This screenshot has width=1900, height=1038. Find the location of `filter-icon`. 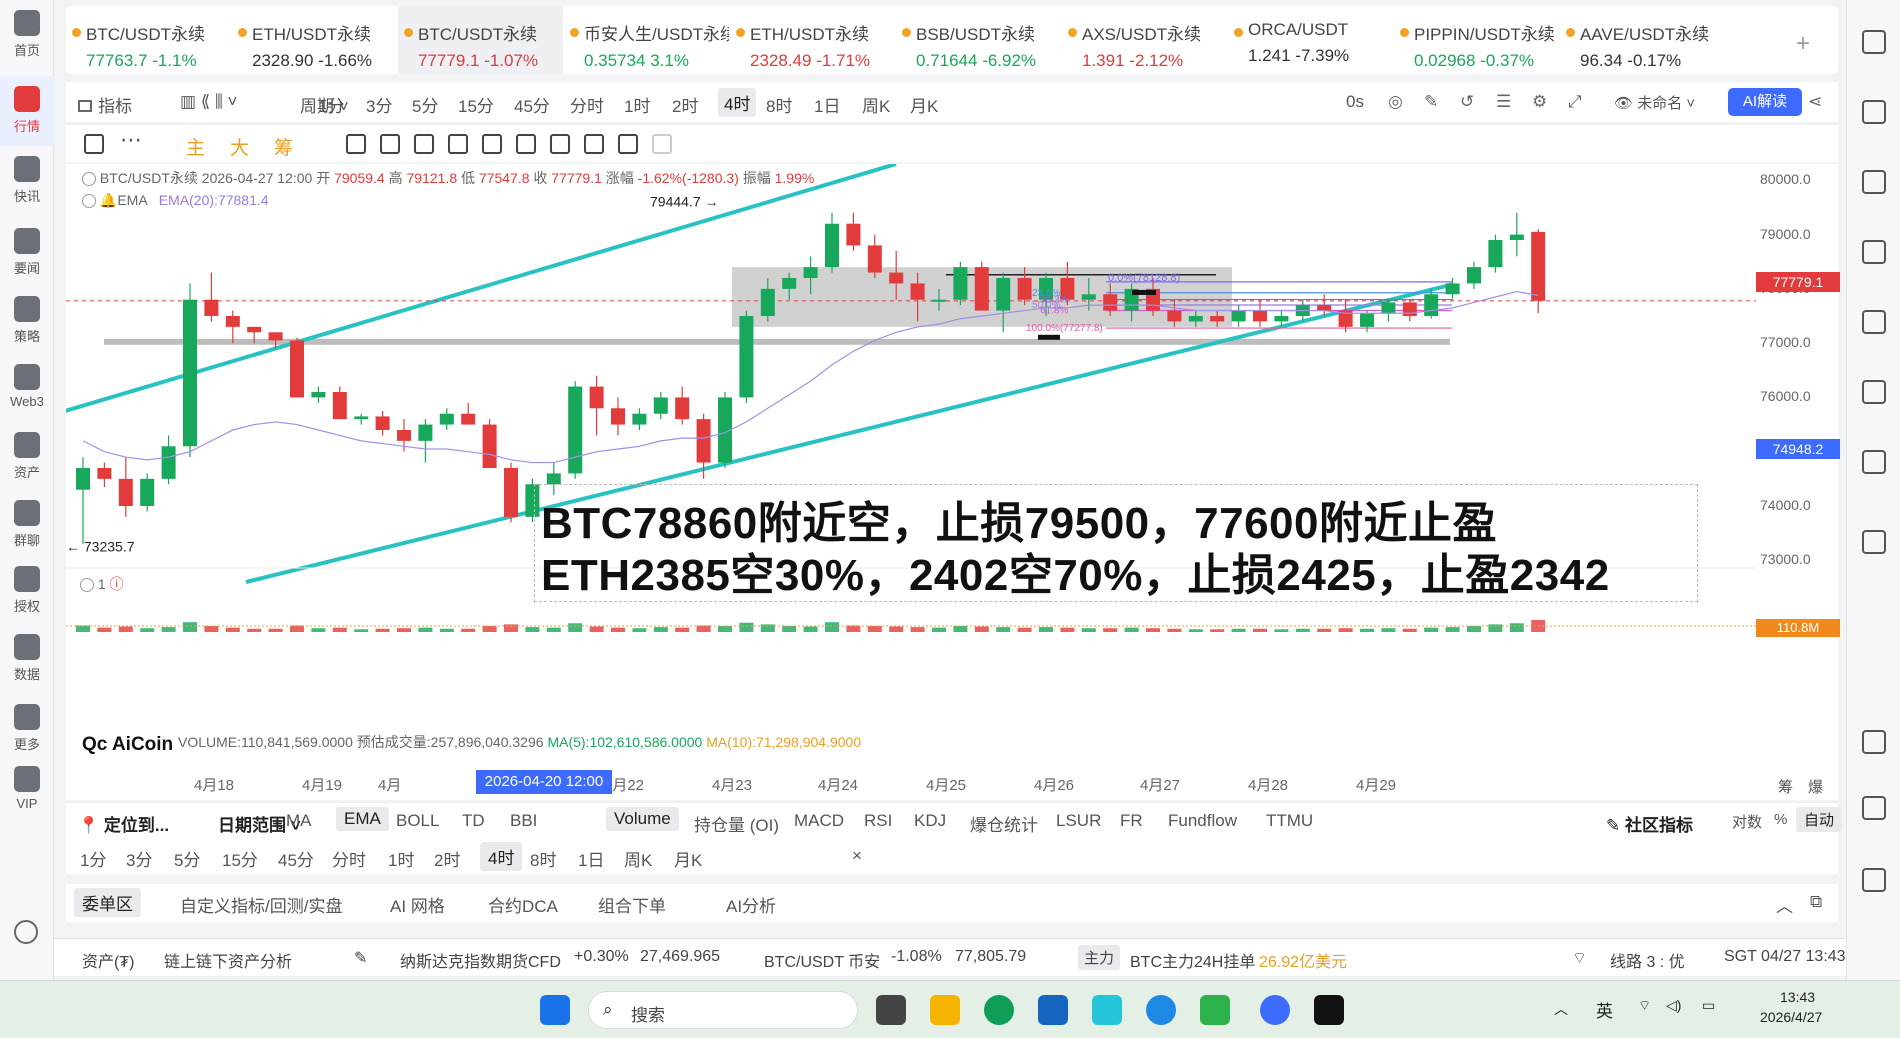

filter-icon is located at coordinates (560, 144).